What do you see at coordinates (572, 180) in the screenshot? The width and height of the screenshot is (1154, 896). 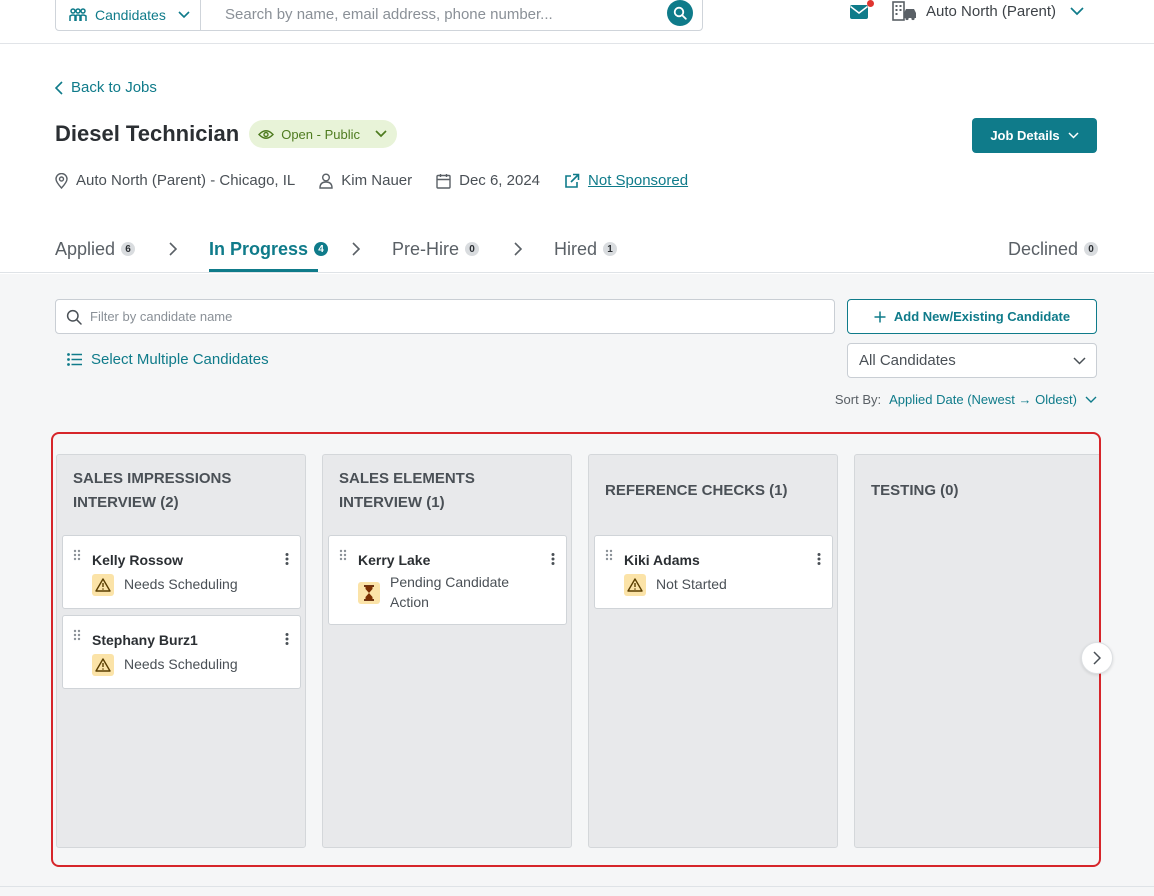 I see `external-link-icon` at bounding box center [572, 180].